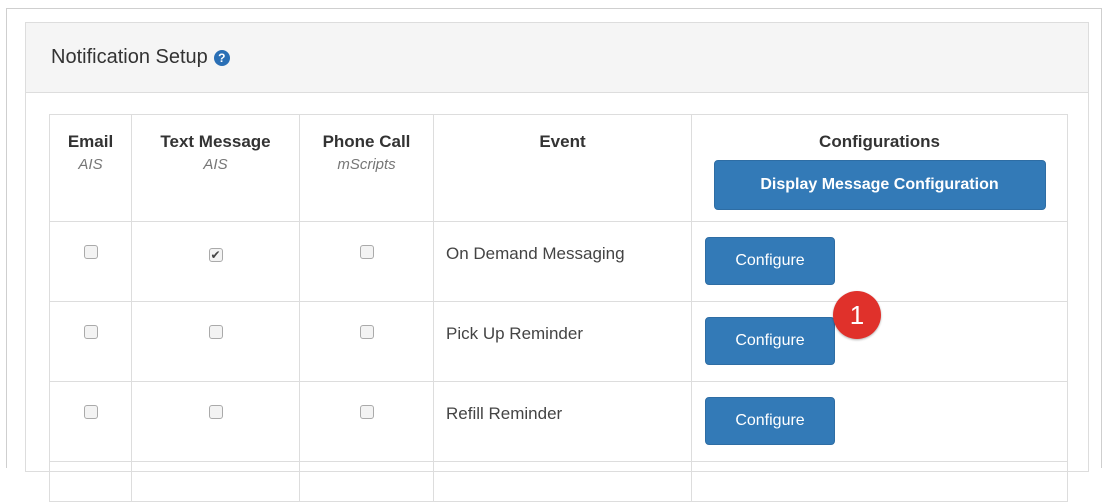 This screenshot has height=502, width=1108. I want to click on table-row: ✔ On Demand Messaging Configure, so click(558, 261).